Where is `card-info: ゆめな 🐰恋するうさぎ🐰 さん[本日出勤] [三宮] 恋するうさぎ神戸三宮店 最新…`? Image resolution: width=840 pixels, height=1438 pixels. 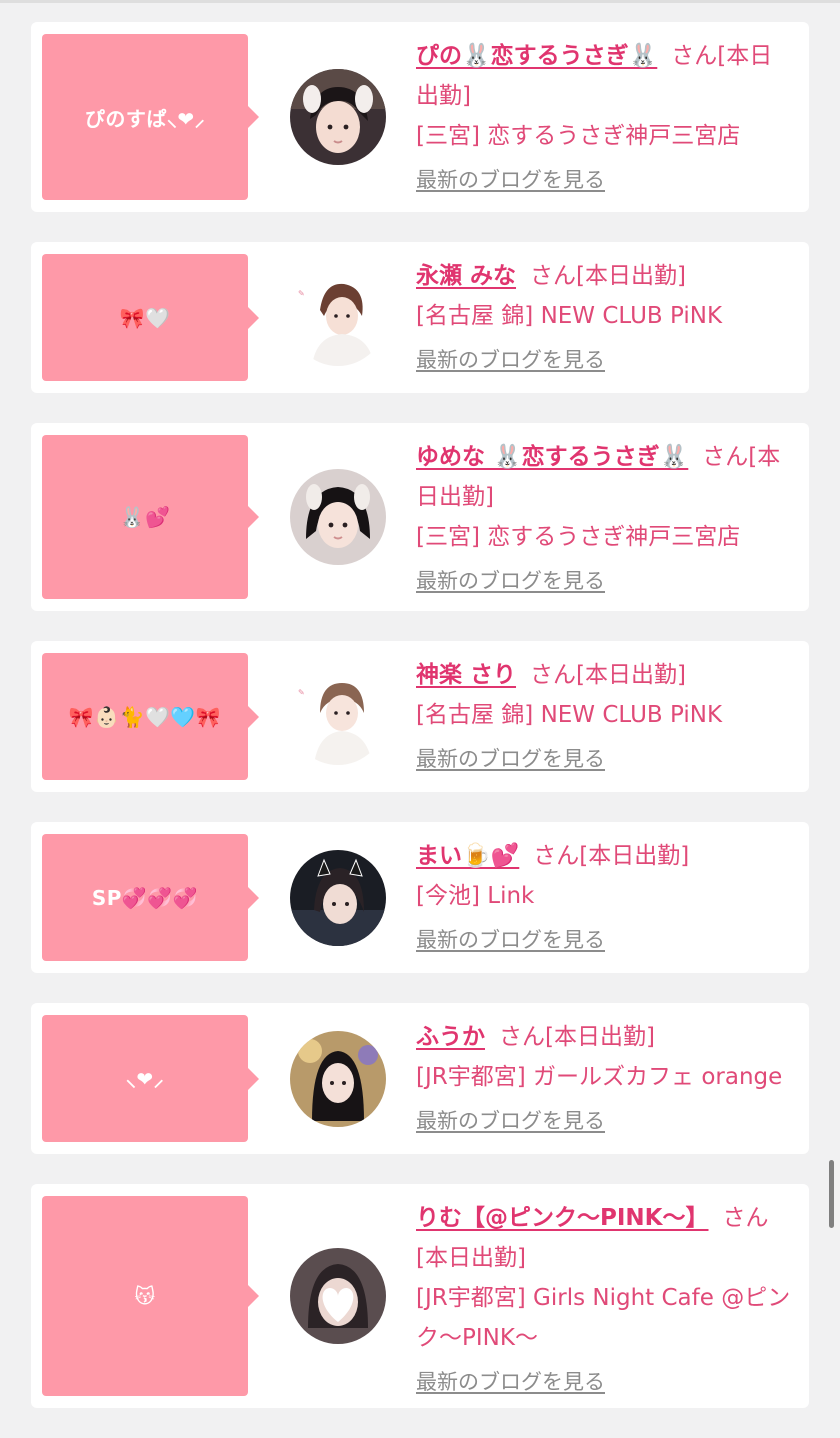 card-info: ゆめな 🐰恋するうさぎ🐰 さん[本日出勤] [三宮] 恋するうさぎ神戸三宮店 最新… is located at coordinates (612, 517).